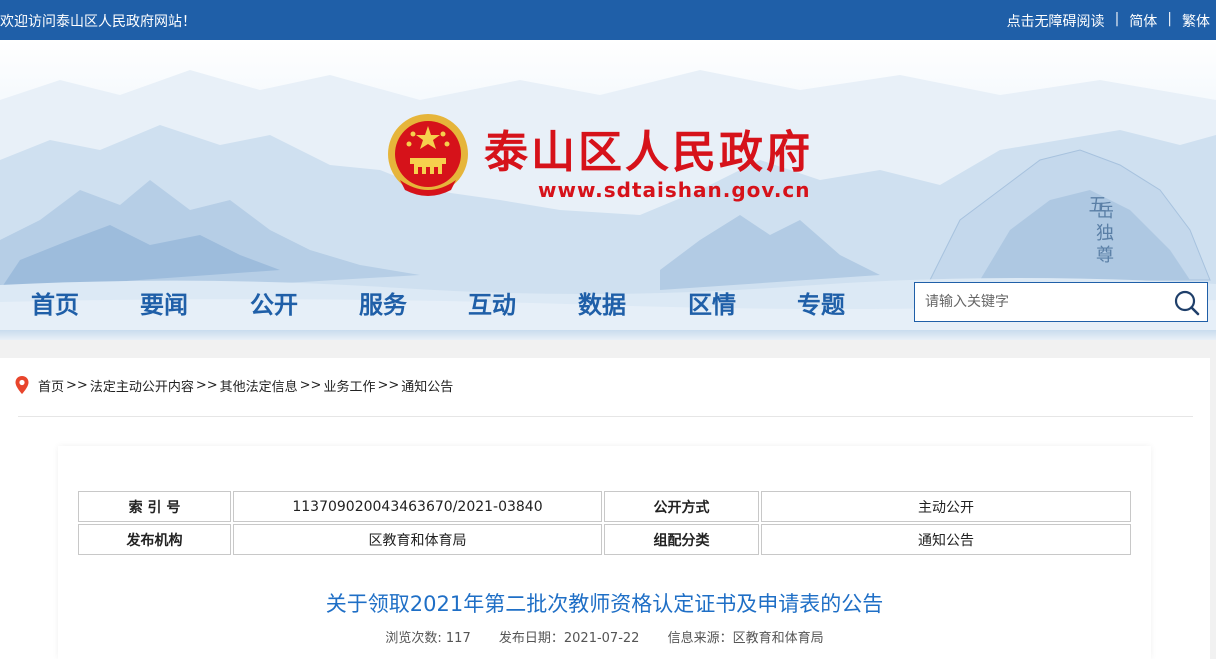 This screenshot has height=659, width=1216. What do you see at coordinates (1108, 21) in the screenshot?
I see `top-links: 点击无障碍阅读 | 简体 | 繁体` at bounding box center [1108, 21].